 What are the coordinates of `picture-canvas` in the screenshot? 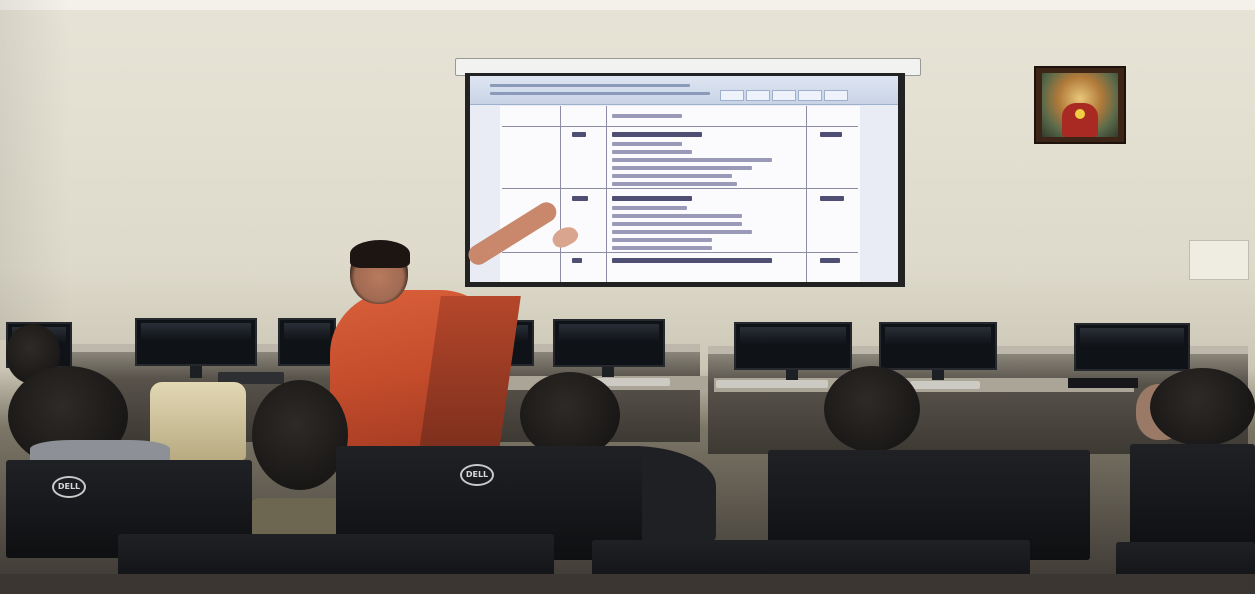 It's located at (1080, 105).